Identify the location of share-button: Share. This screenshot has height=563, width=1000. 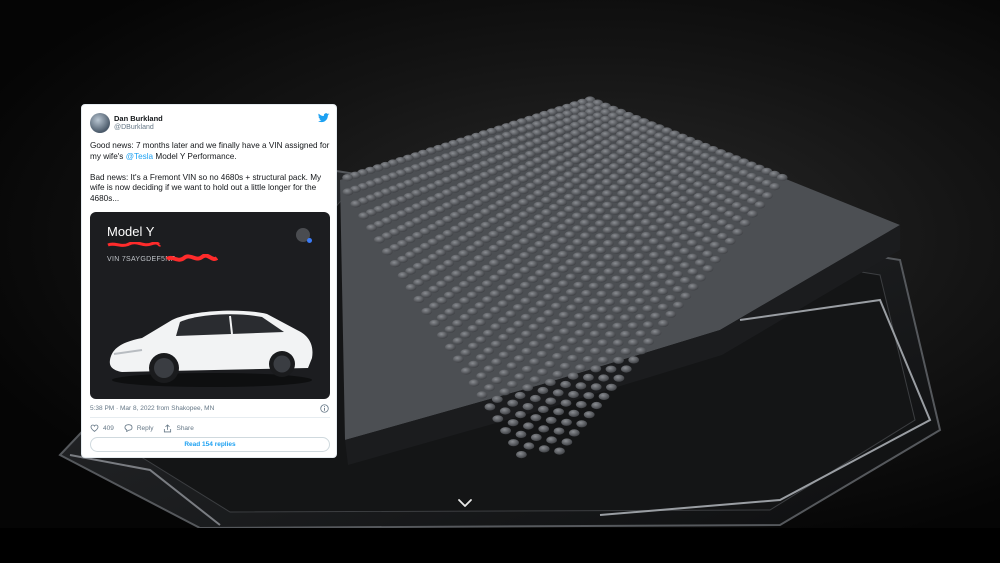
(178, 428).